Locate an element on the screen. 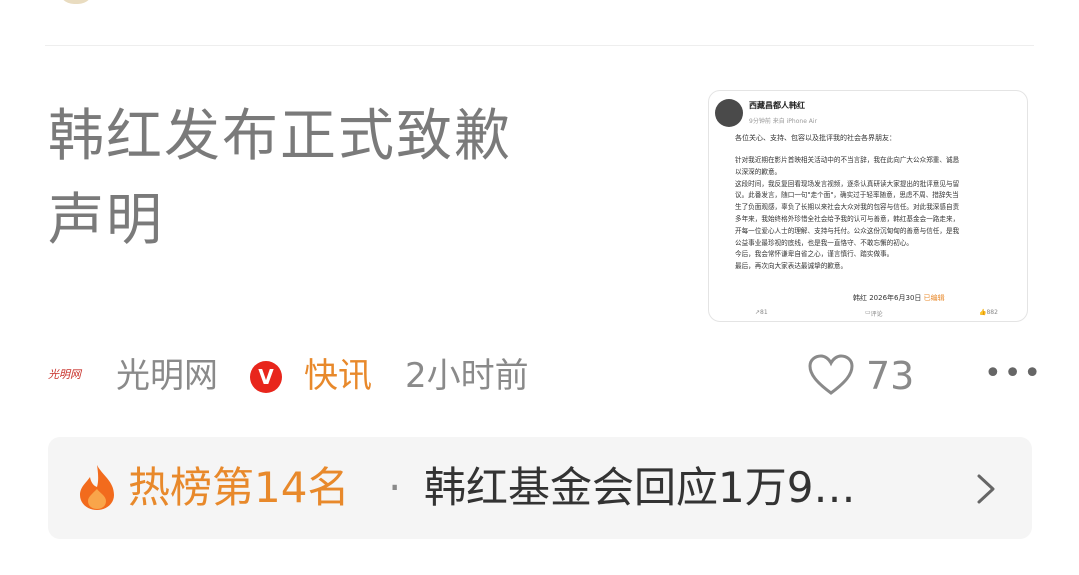 Image resolution: width=1079 pixels, height=575 pixels. thumbnail-greeting: 各位关心、支持、包容以及批评我的社会各界朋友： is located at coordinates (815, 138).